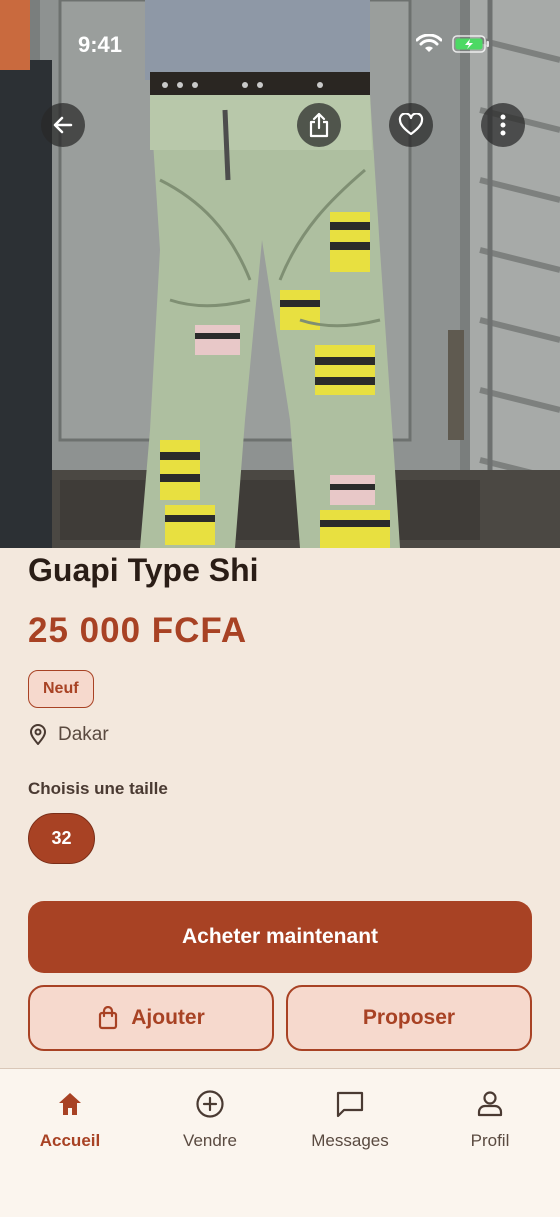 Image resolution: width=560 pixels, height=1217 pixels. Describe the element at coordinates (168, 1017) in the screenshot. I see `add-to-cart-label: Ajouter` at that location.